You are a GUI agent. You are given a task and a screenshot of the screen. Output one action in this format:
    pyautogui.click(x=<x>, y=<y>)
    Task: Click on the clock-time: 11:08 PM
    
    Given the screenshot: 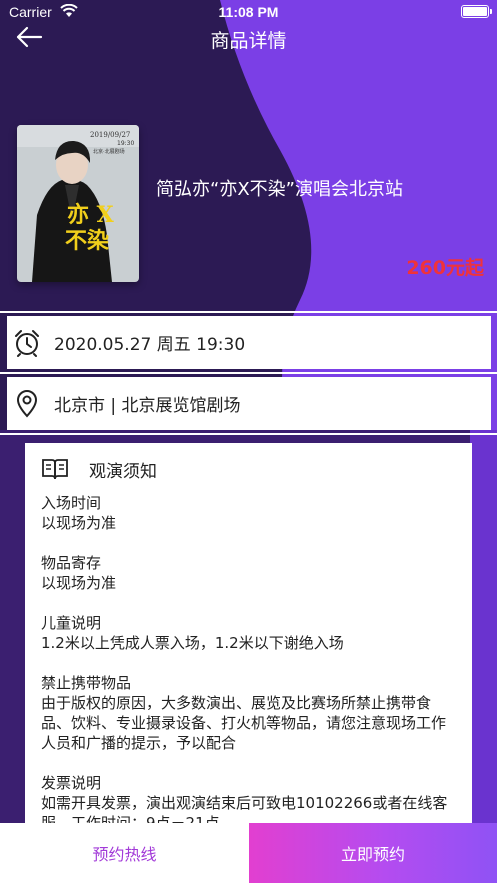 What is the action you would take?
    pyautogui.click(x=248, y=12)
    